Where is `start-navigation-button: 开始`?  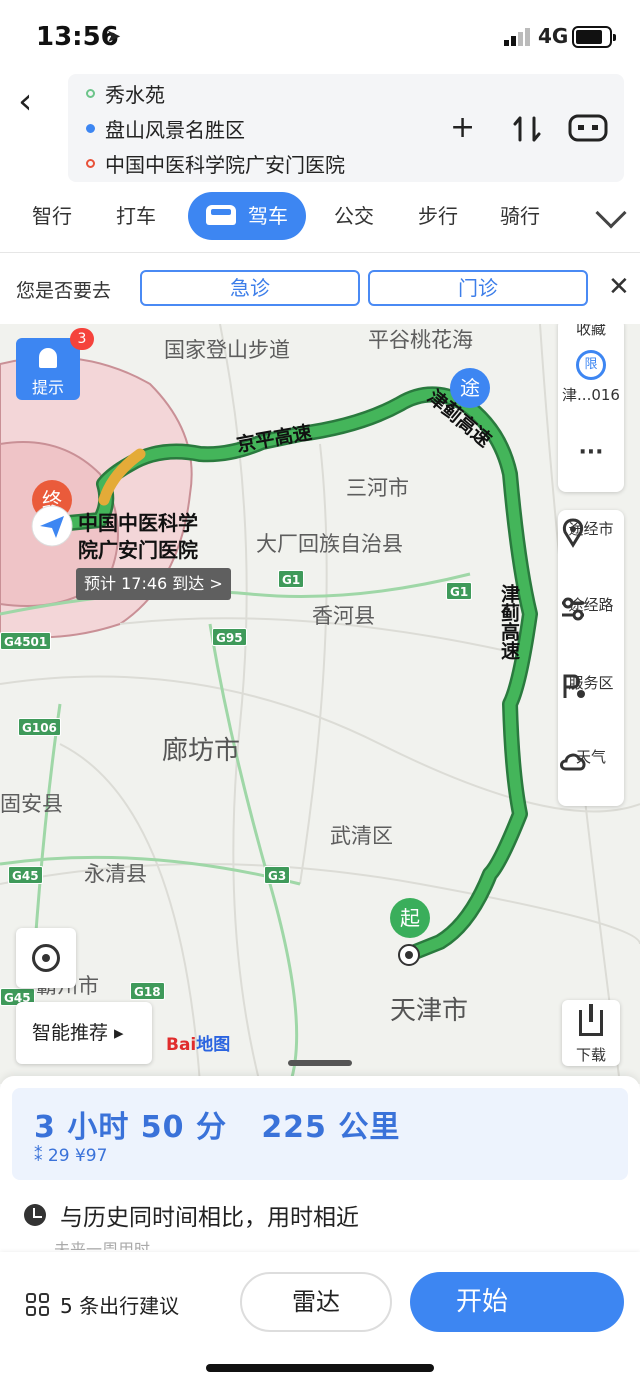 start-navigation-button: 开始 is located at coordinates (517, 1302).